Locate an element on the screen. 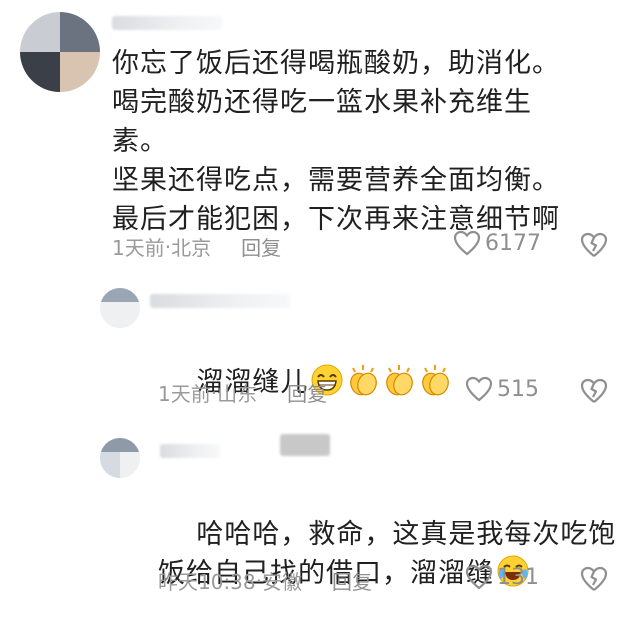 The image size is (640, 632). comment-location: 安徽 is located at coordinates (282, 582).